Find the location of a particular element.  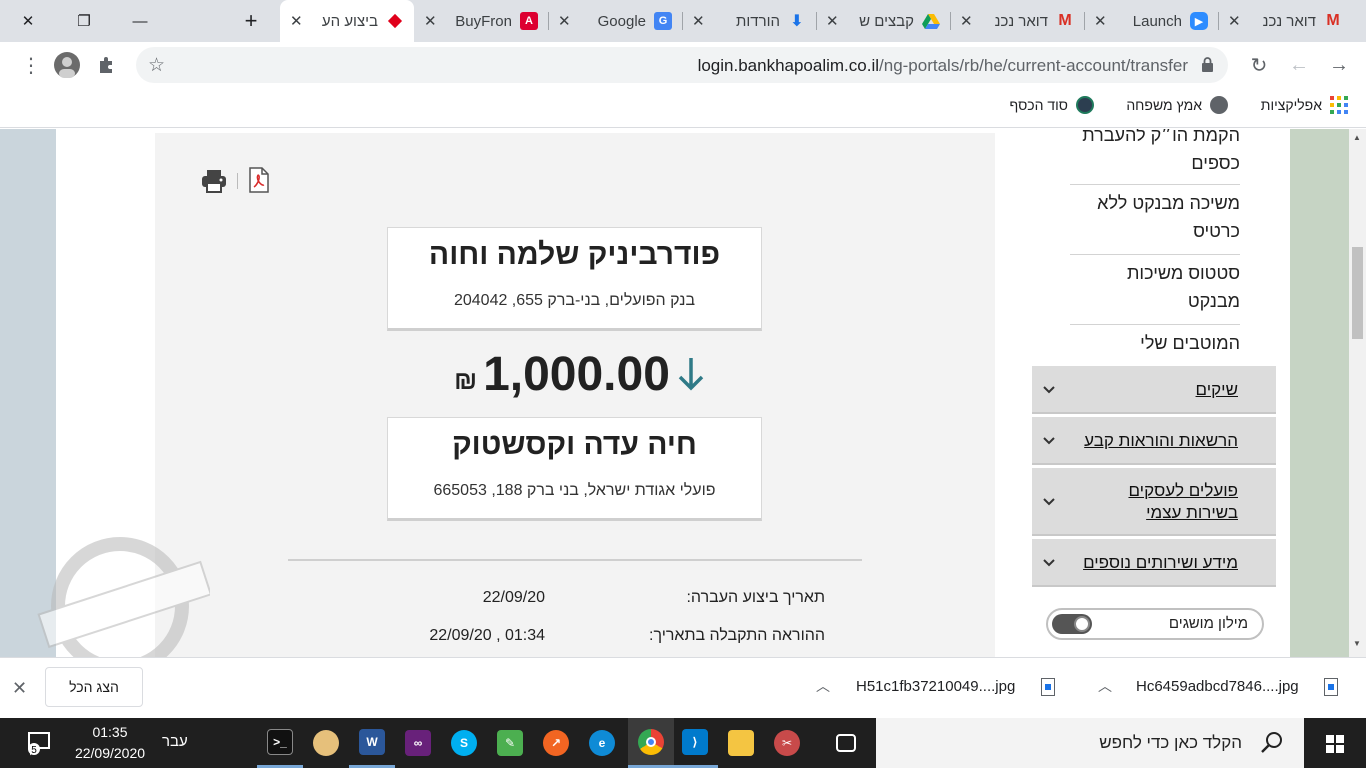

download-icon: ⬇ is located at coordinates (797, 21).